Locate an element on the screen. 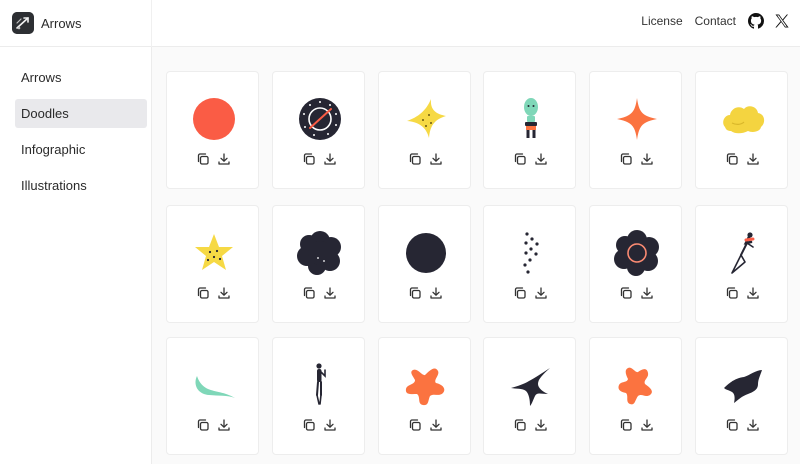 This screenshot has height=464, width=800. doodle-card-dark-flower is located at coordinates (318, 264).